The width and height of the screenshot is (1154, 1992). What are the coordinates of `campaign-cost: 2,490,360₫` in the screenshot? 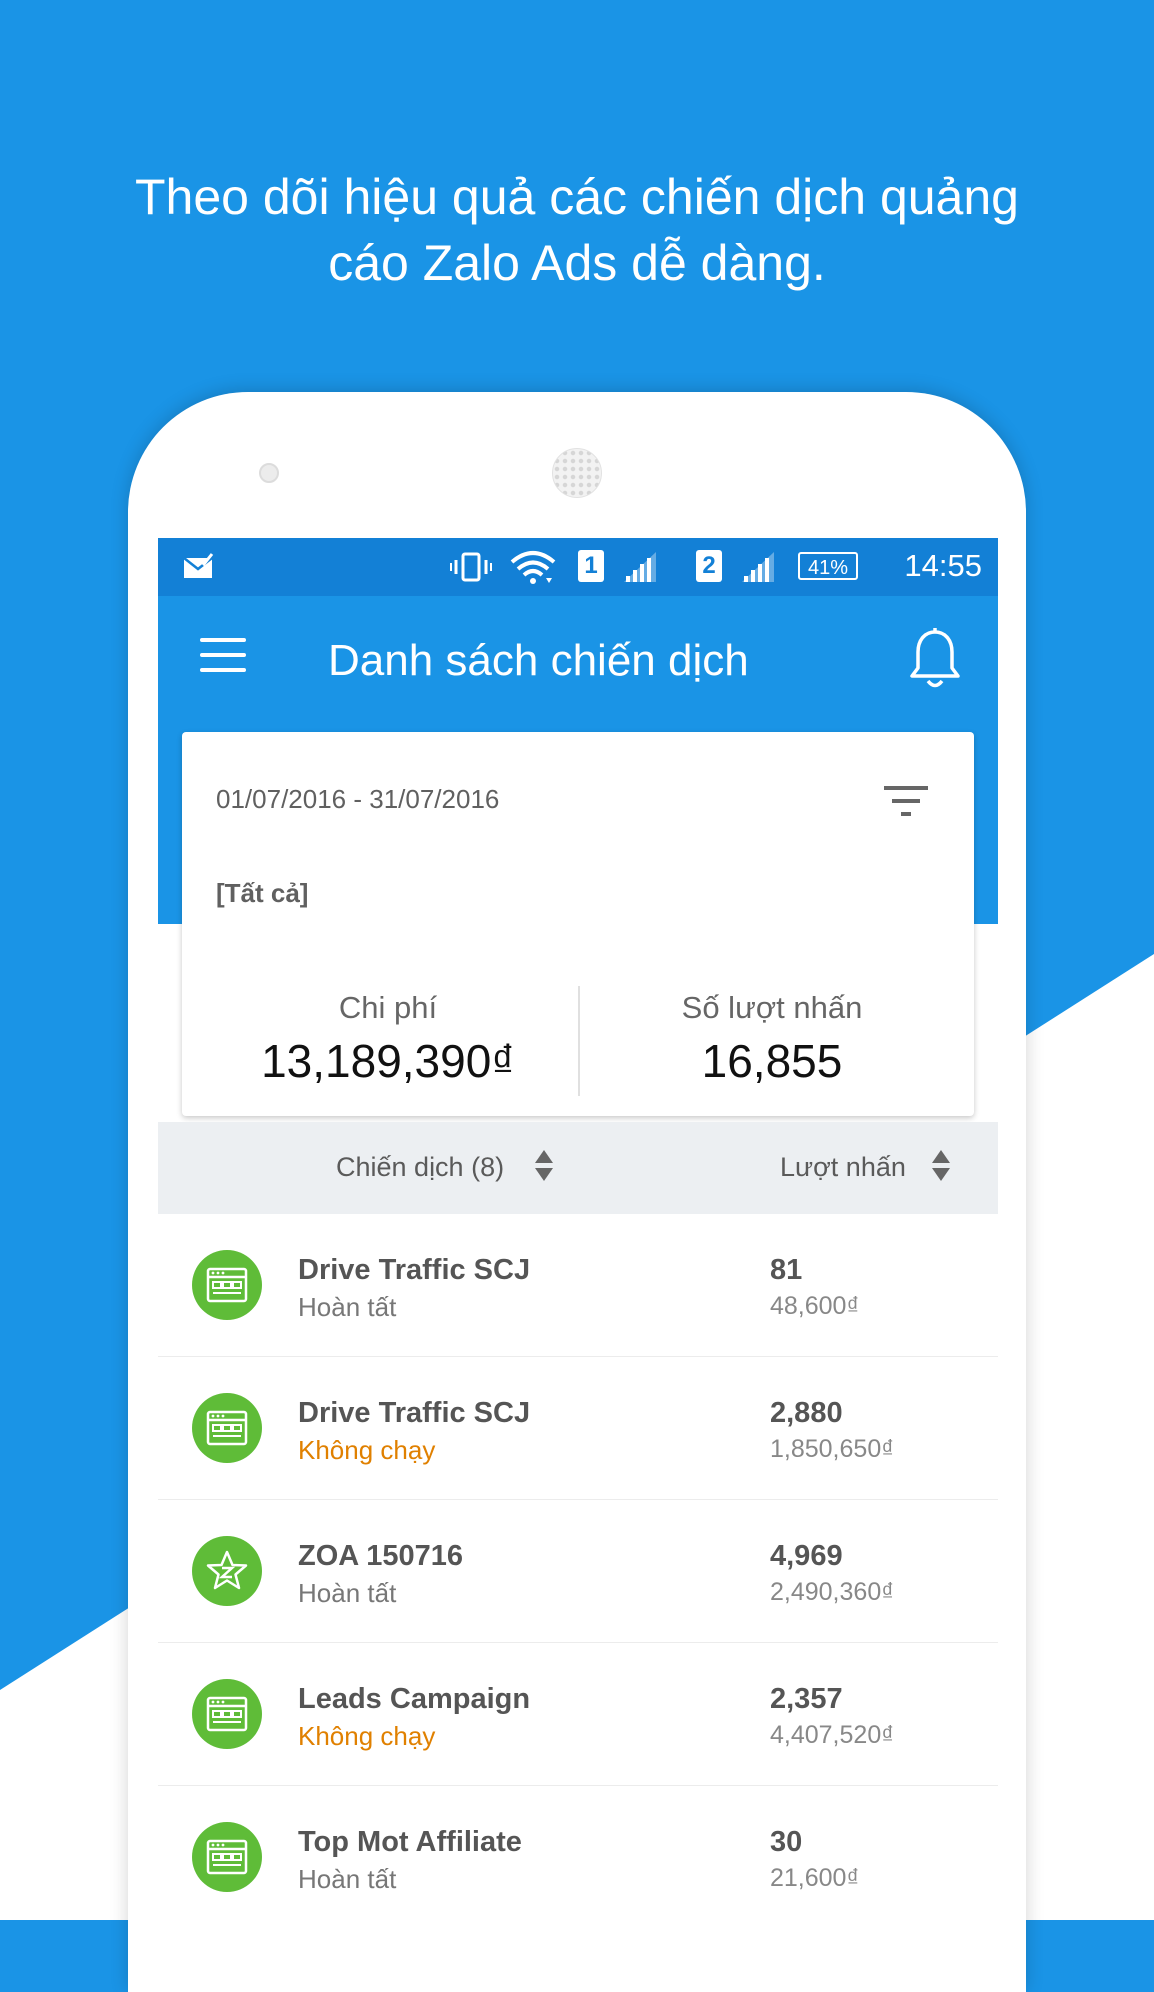 It's located at (832, 1592).